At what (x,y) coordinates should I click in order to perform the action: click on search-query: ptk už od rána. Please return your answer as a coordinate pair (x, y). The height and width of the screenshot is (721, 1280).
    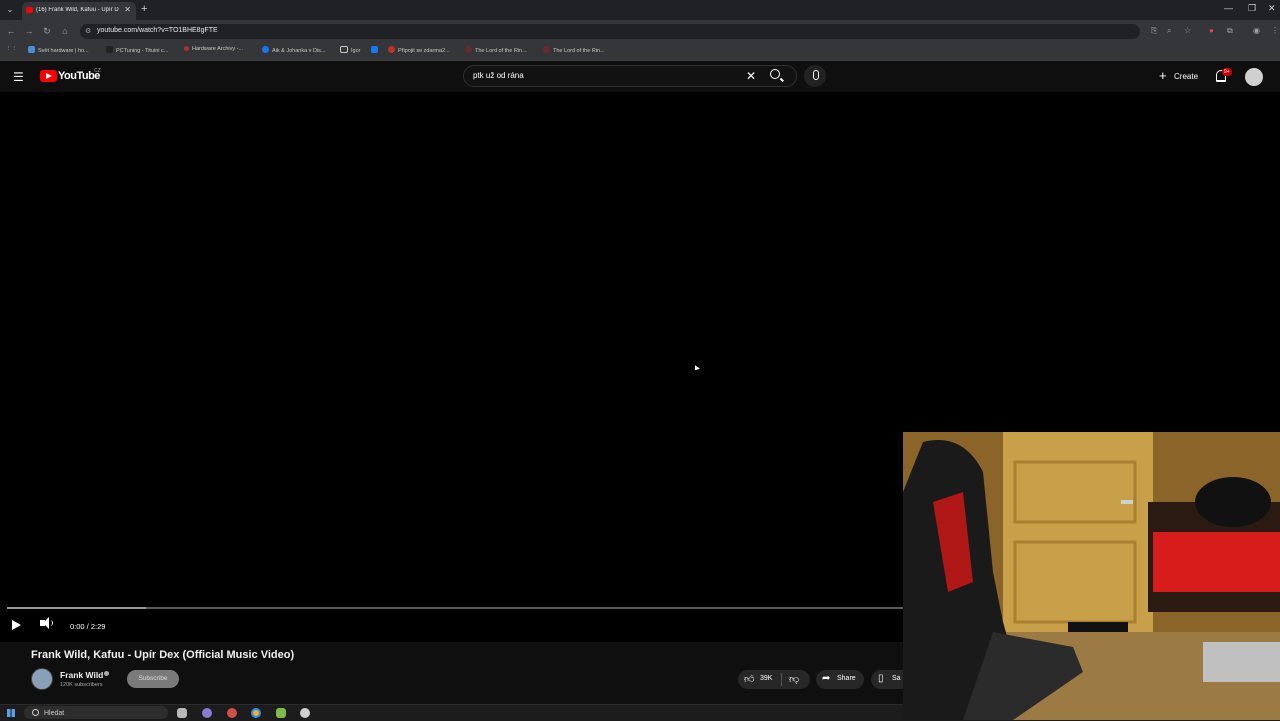
    Looking at the image, I should click on (498, 75).